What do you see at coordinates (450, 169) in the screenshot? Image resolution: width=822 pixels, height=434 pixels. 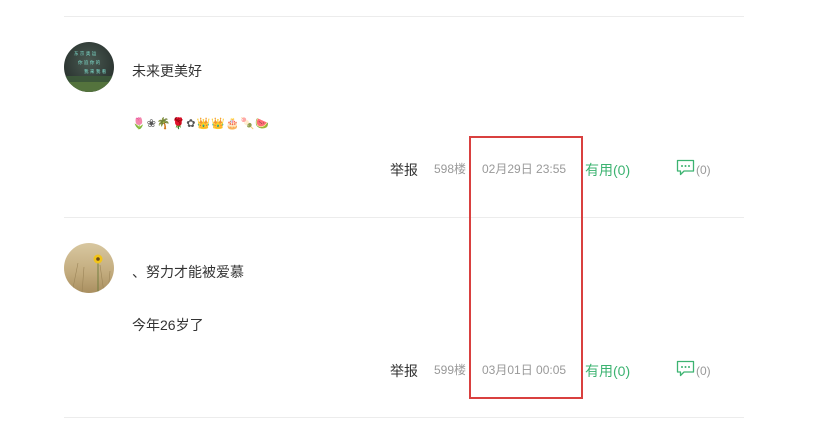 I see `floor-number: 598楼` at bounding box center [450, 169].